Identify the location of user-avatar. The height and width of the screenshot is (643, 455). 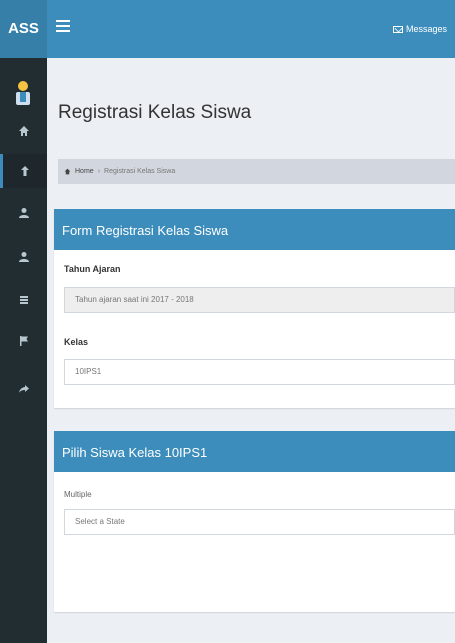
(23, 93).